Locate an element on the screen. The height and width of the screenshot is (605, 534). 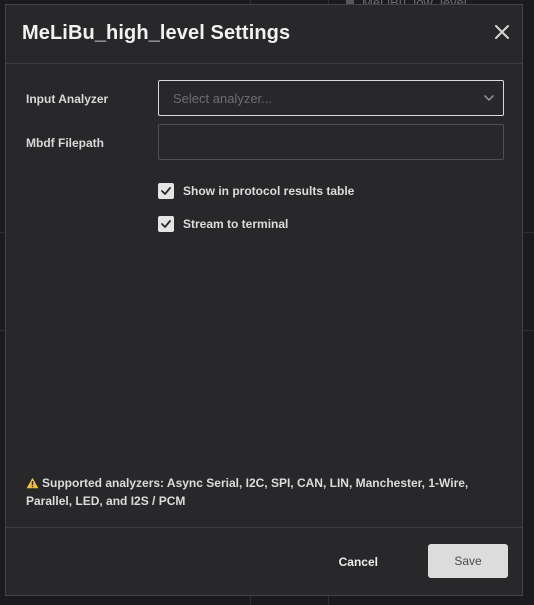
mbdf-filepath-input is located at coordinates (331, 142).